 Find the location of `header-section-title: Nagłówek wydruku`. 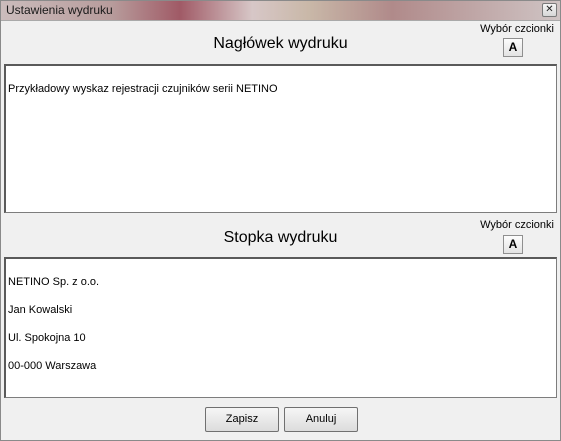

header-section-title: Nagłówek wydruku is located at coordinates (280, 43).